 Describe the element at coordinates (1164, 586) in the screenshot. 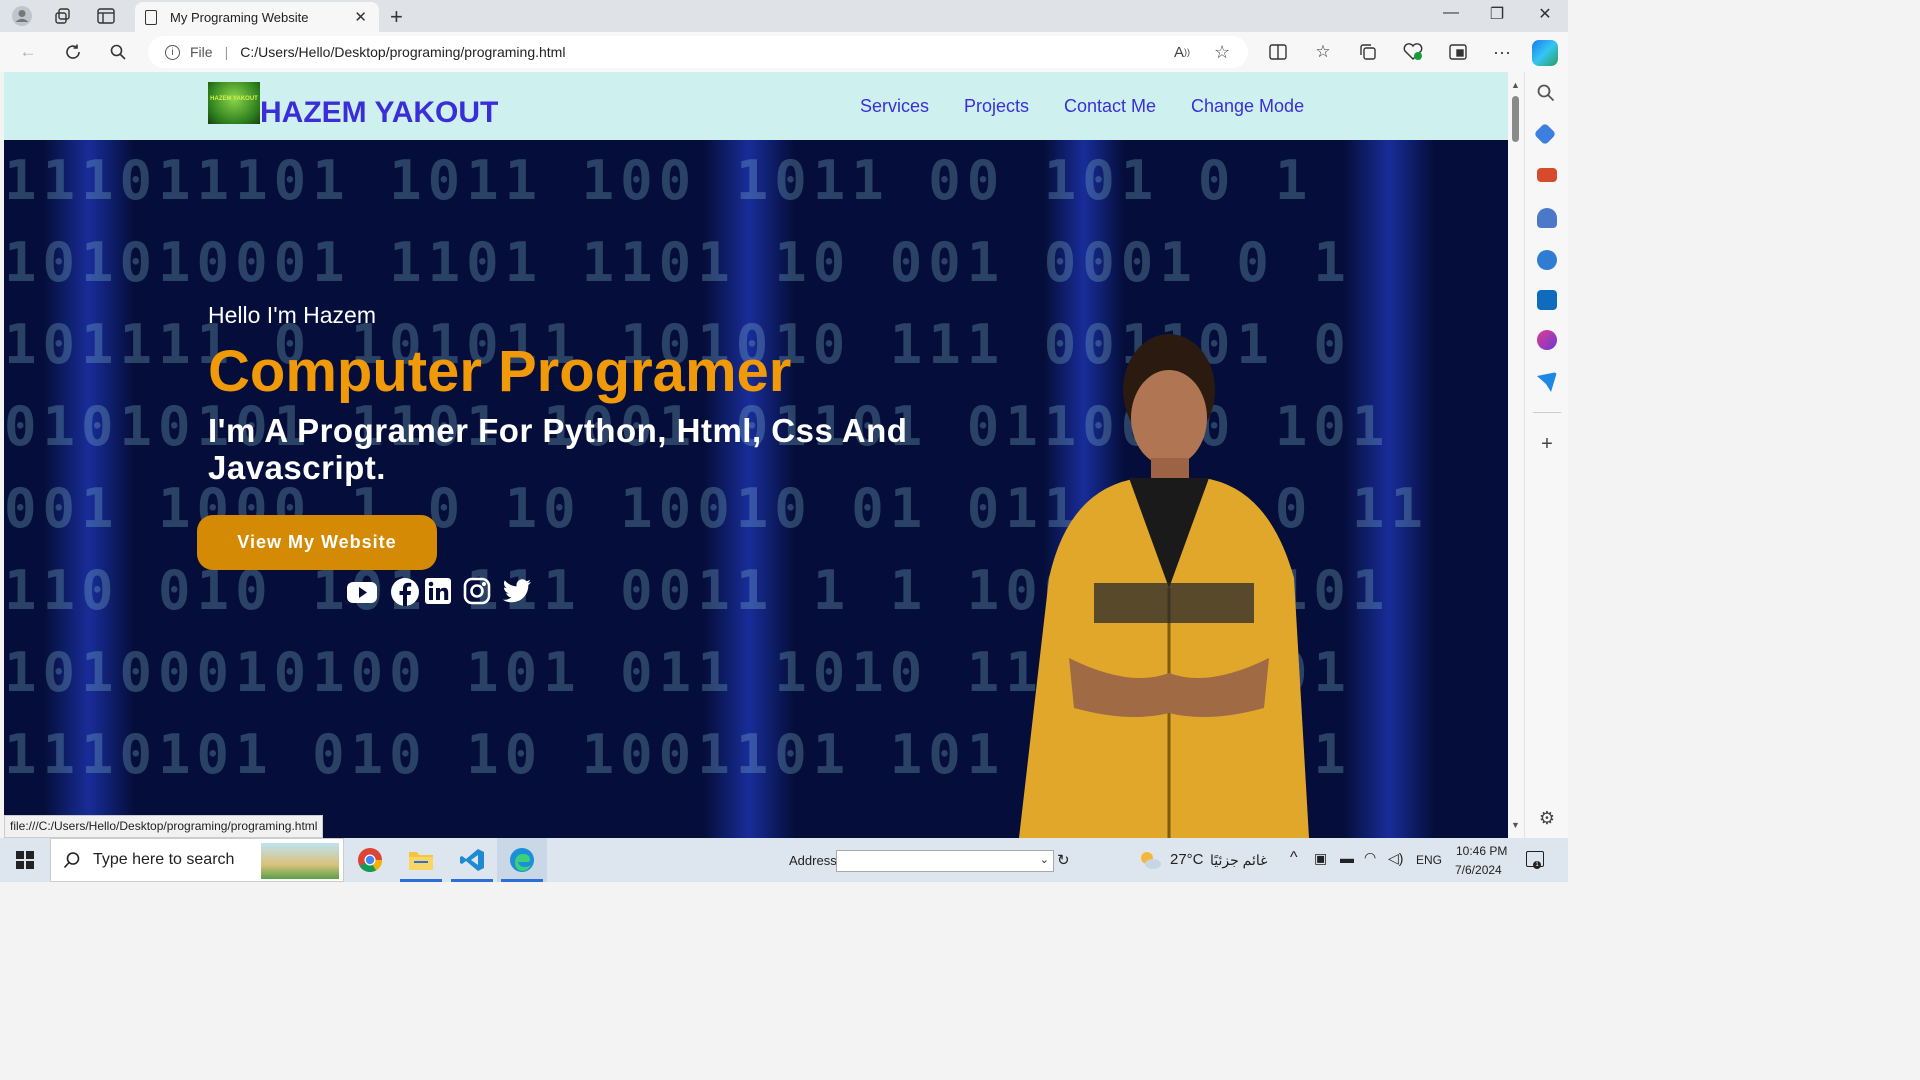

I see `profile-photo` at that location.